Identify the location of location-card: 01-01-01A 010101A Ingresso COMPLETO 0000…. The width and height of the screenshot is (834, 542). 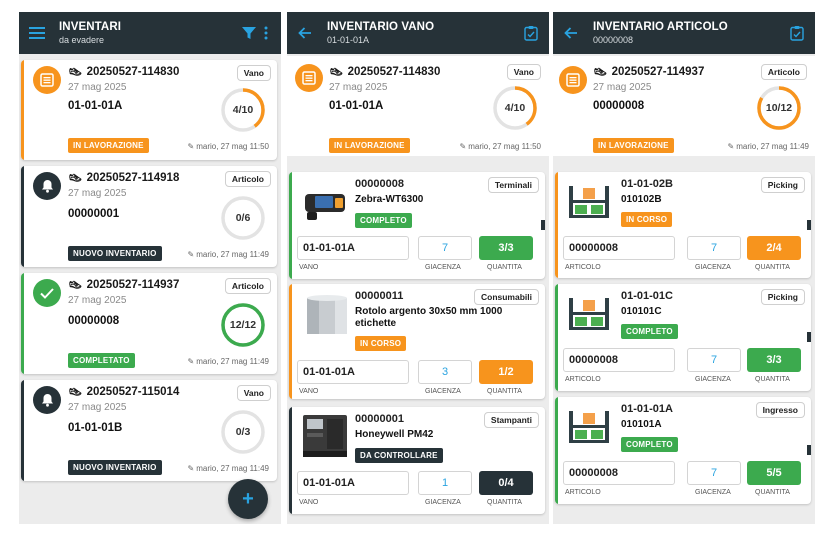
(683, 450).